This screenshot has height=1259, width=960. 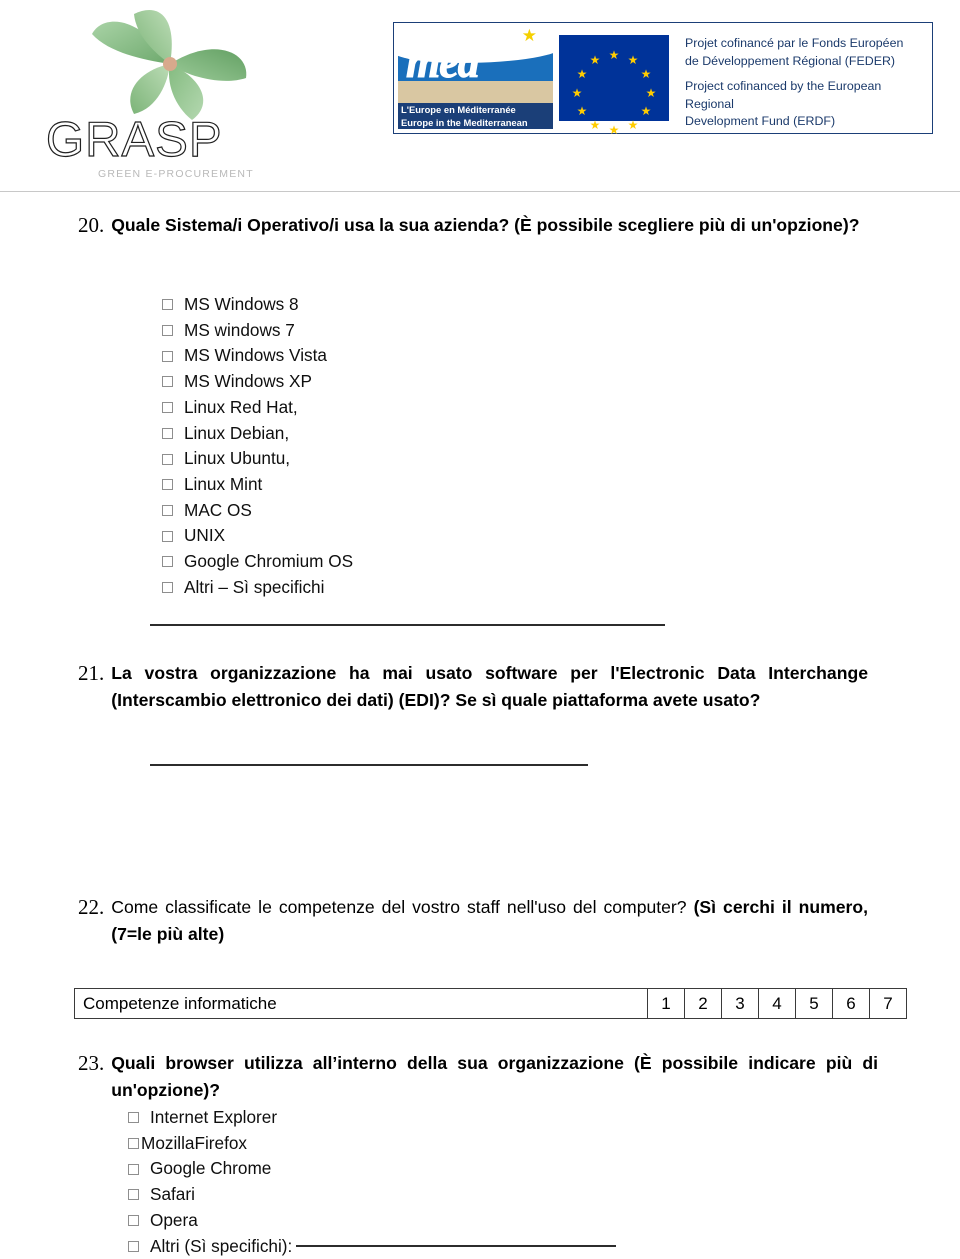 What do you see at coordinates (91, 673) in the screenshot?
I see `question-21-number: 21.` at bounding box center [91, 673].